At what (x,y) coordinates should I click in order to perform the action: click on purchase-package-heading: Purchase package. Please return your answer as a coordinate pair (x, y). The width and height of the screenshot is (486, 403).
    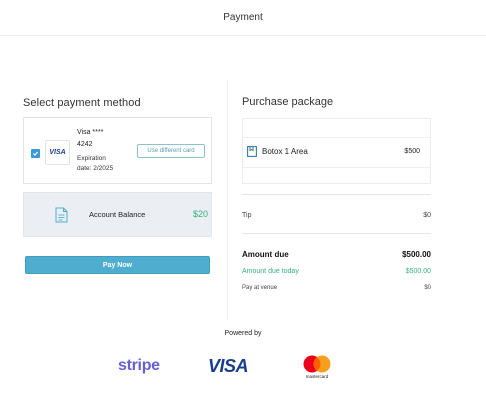
    Looking at the image, I should click on (288, 102).